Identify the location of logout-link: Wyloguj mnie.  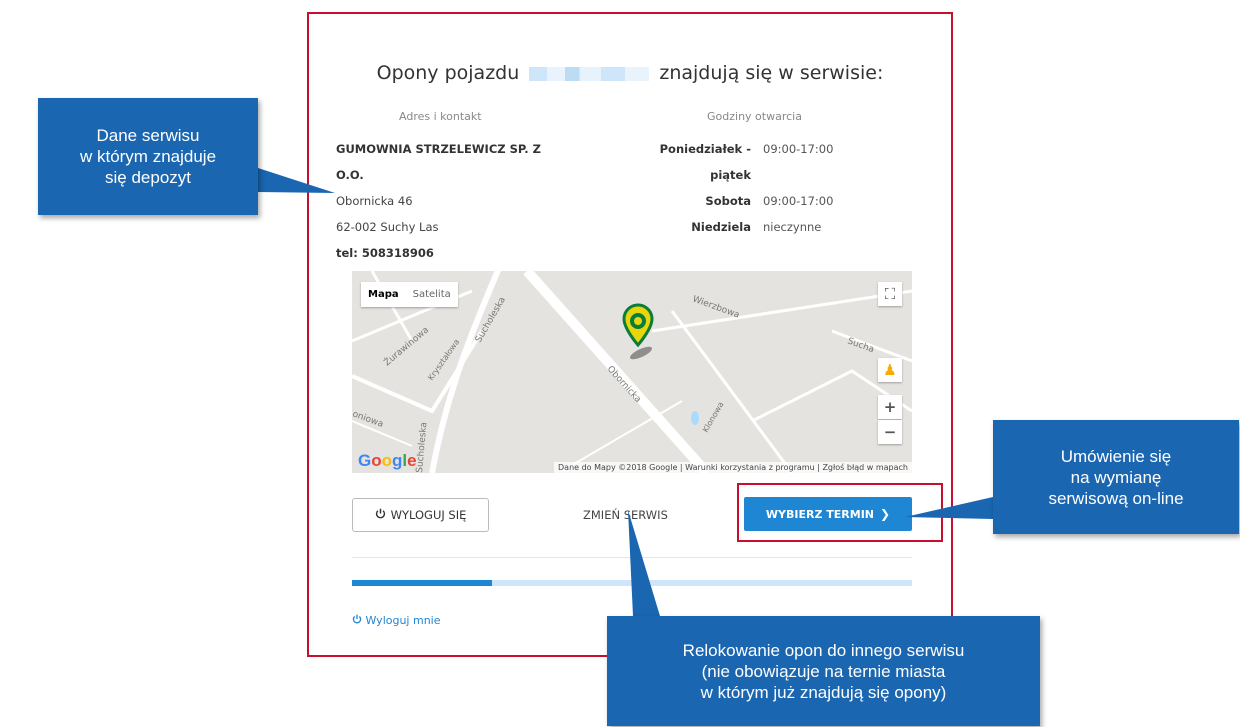
(396, 620).